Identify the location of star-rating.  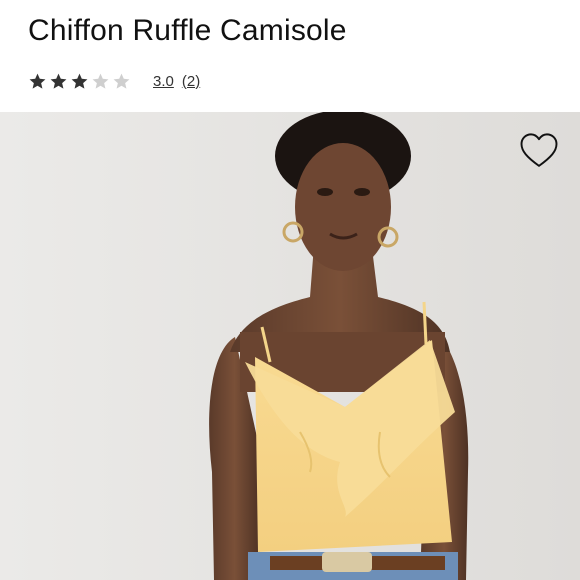
(79, 81).